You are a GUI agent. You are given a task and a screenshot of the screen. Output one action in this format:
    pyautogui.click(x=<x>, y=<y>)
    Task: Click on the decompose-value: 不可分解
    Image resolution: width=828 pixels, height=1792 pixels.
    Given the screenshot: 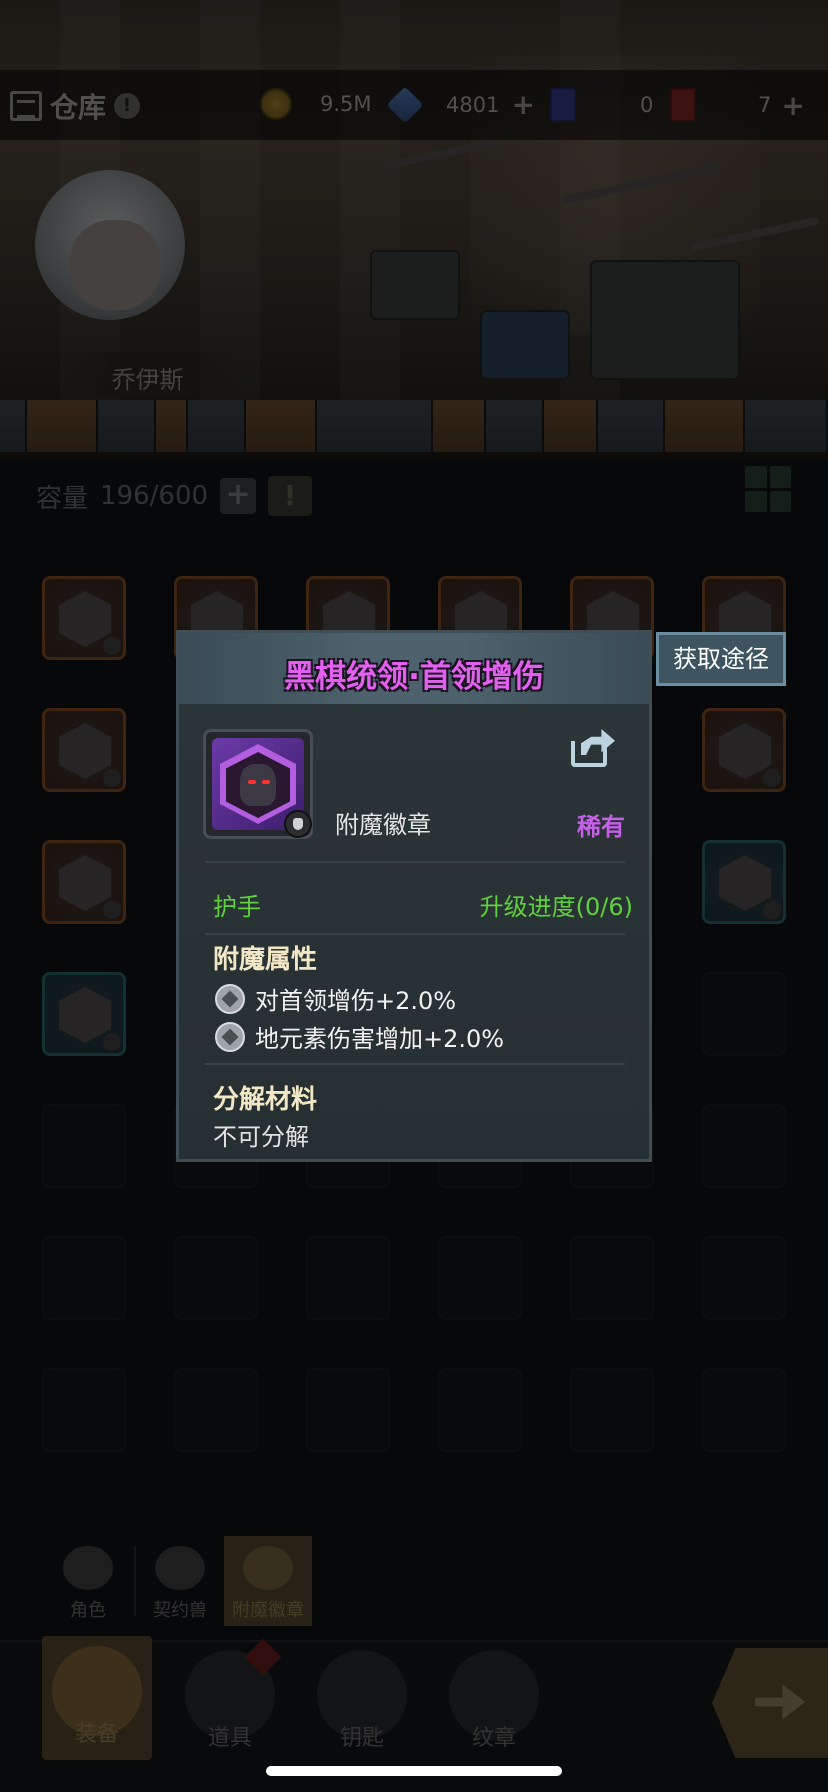 What is the action you would take?
    pyautogui.click(x=261, y=1137)
    